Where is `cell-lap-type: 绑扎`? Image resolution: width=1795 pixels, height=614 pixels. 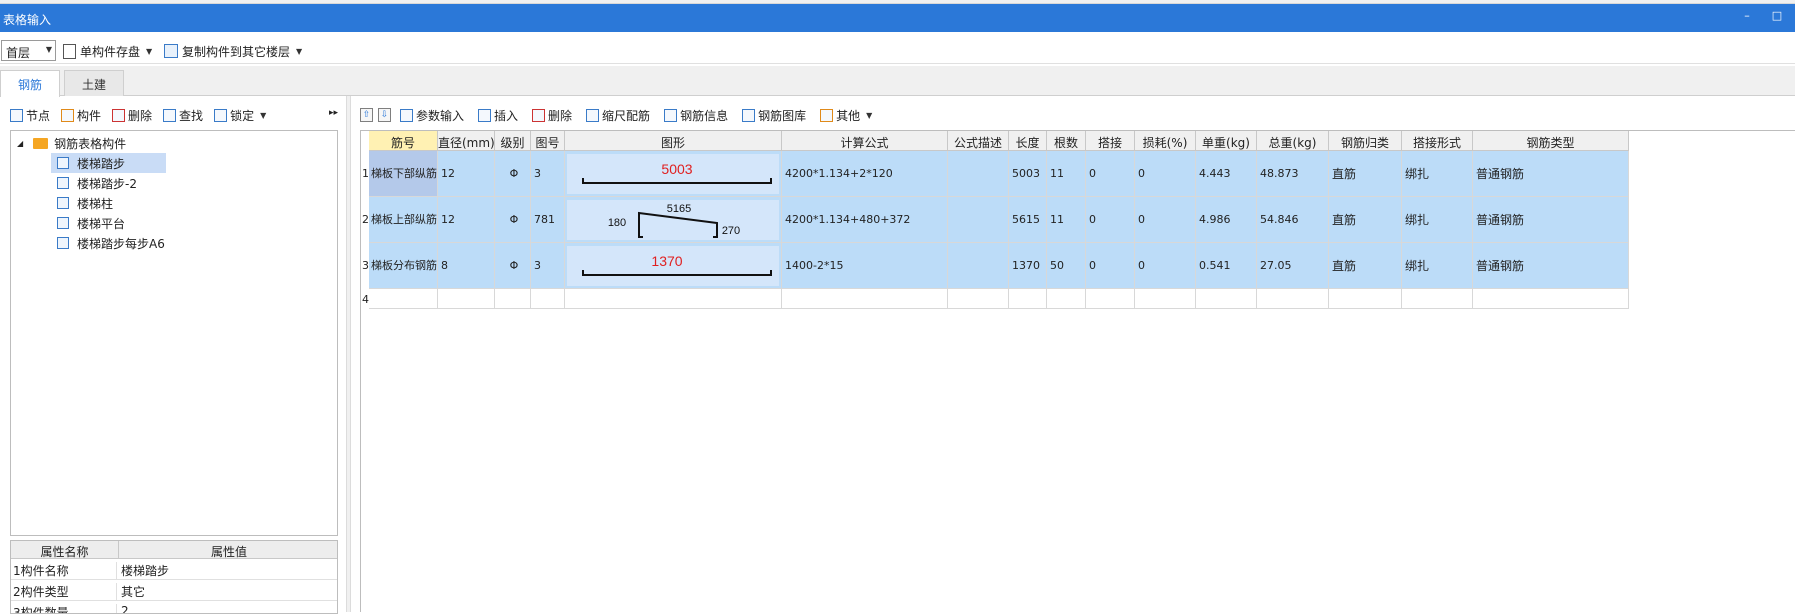
cell-lap-type: 绑扎 is located at coordinates (1437, 174).